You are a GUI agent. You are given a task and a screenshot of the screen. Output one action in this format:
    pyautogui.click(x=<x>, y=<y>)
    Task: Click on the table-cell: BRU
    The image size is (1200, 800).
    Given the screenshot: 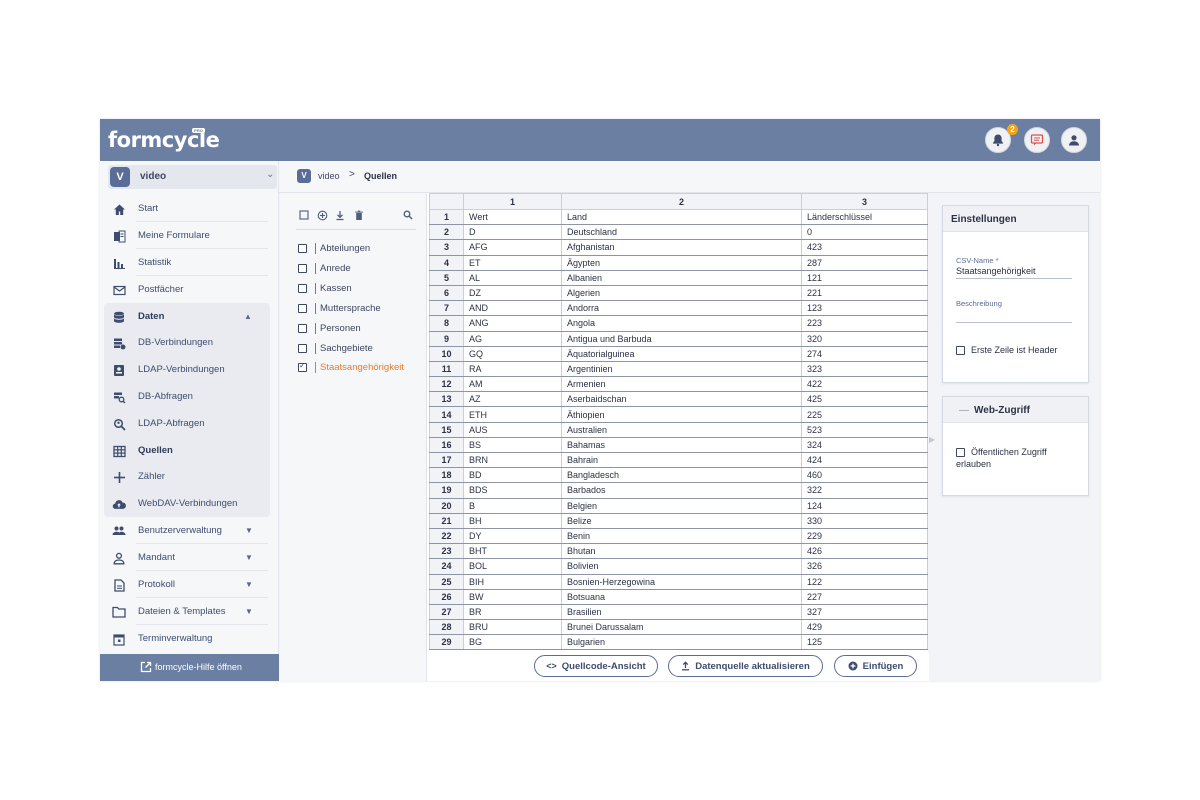 What is the action you would take?
    pyautogui.click(x=512, y=627)
    